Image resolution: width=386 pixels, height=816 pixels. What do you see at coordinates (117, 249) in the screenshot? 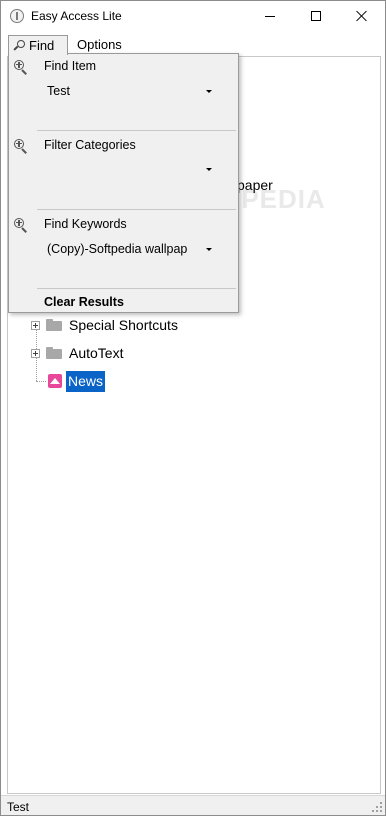
I see `find-keywords-value: (Copy)-Softpedia wallpap` at bounding box center [117, 249].